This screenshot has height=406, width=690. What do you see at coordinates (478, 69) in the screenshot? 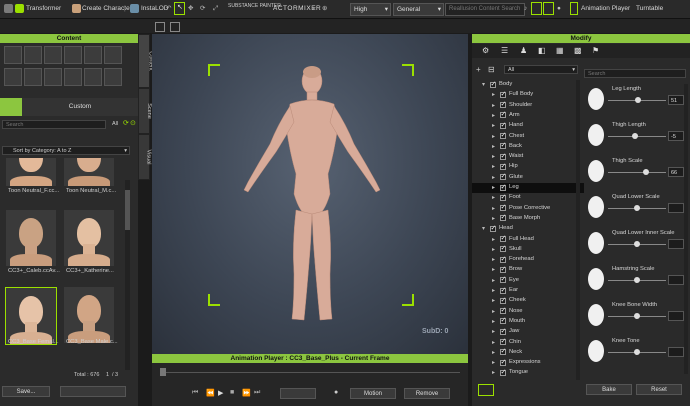
I see `add-icon: +` at bounding box center [478, 69].